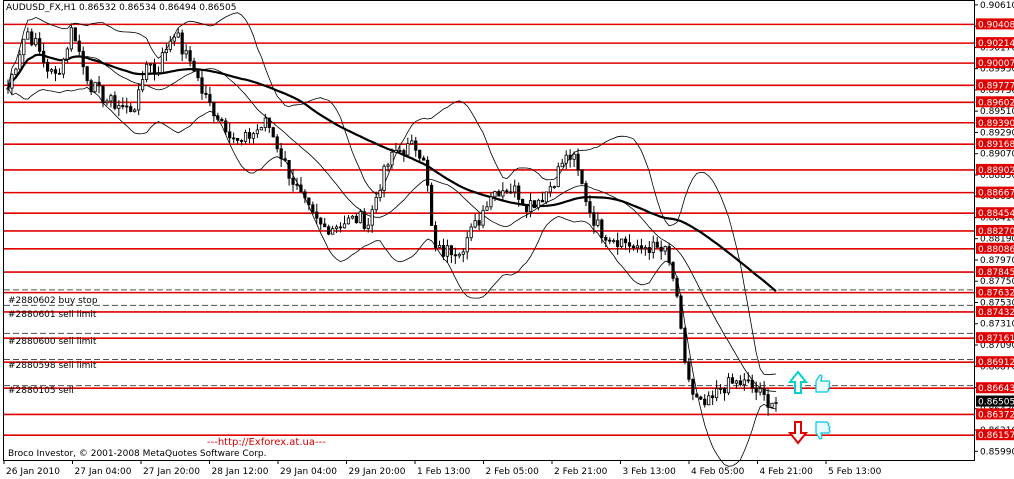  Describe the element at coordinates (997, 282) in the screenshot. I see `y-tick-label: 0.87750` at that location.